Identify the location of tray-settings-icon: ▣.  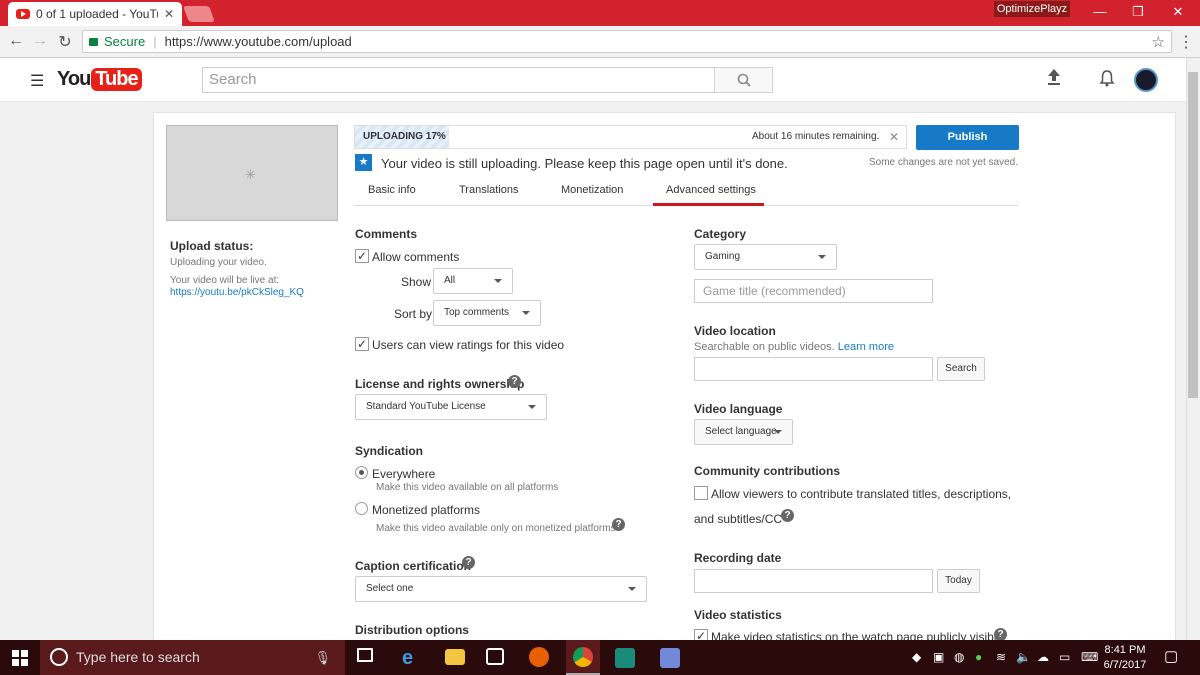
(938, 657).